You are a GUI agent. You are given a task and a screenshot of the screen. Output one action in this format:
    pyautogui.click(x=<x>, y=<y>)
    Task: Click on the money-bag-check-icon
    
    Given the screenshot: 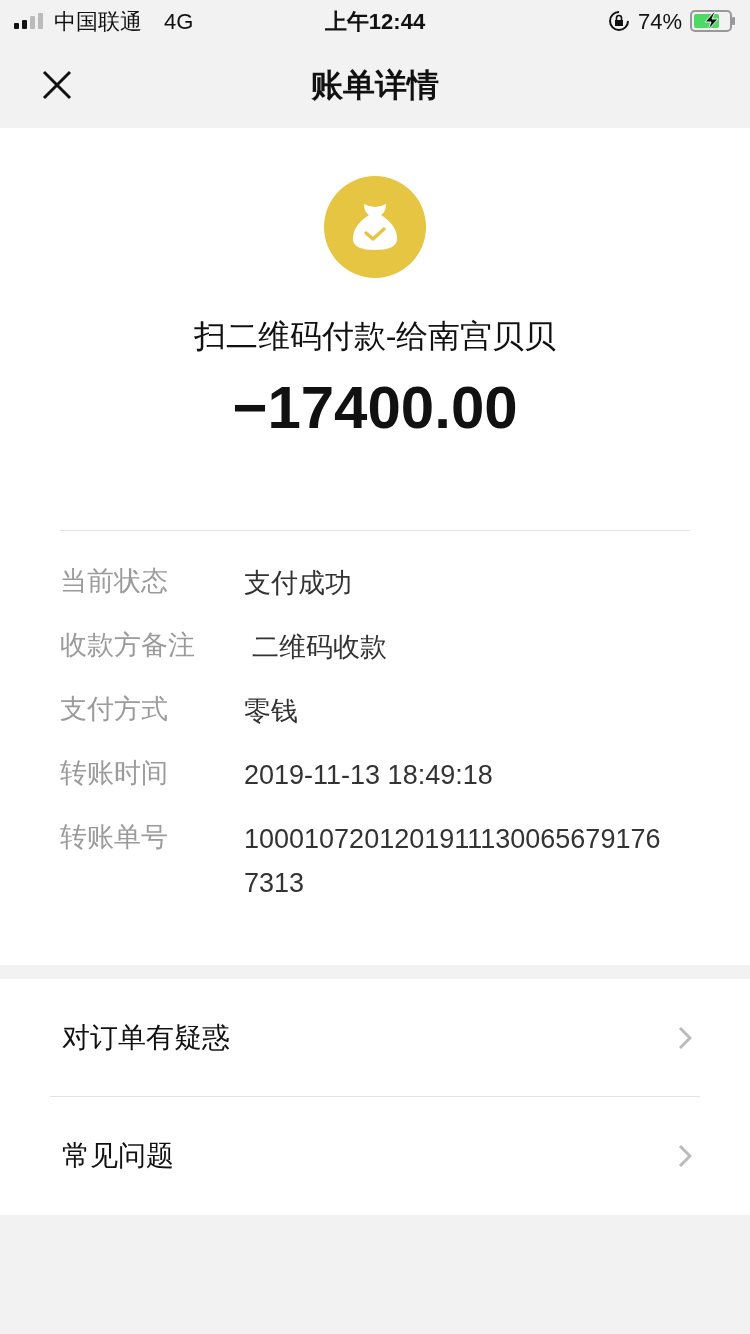 What is the action you would take?
    pyautogui.click(x=375, y=227)
    